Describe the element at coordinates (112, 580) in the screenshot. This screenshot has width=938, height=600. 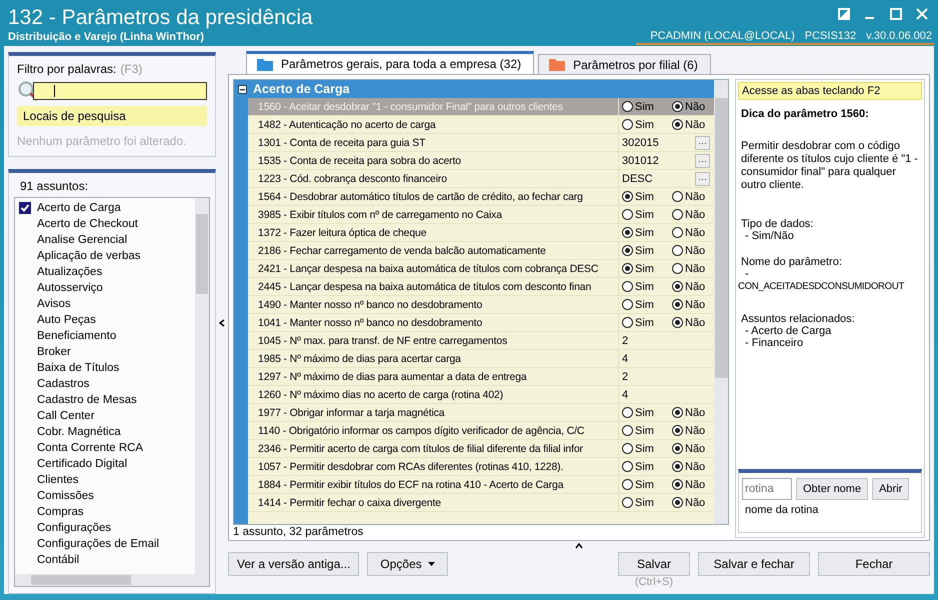
I see `horizontal-scrollbar` at that location.